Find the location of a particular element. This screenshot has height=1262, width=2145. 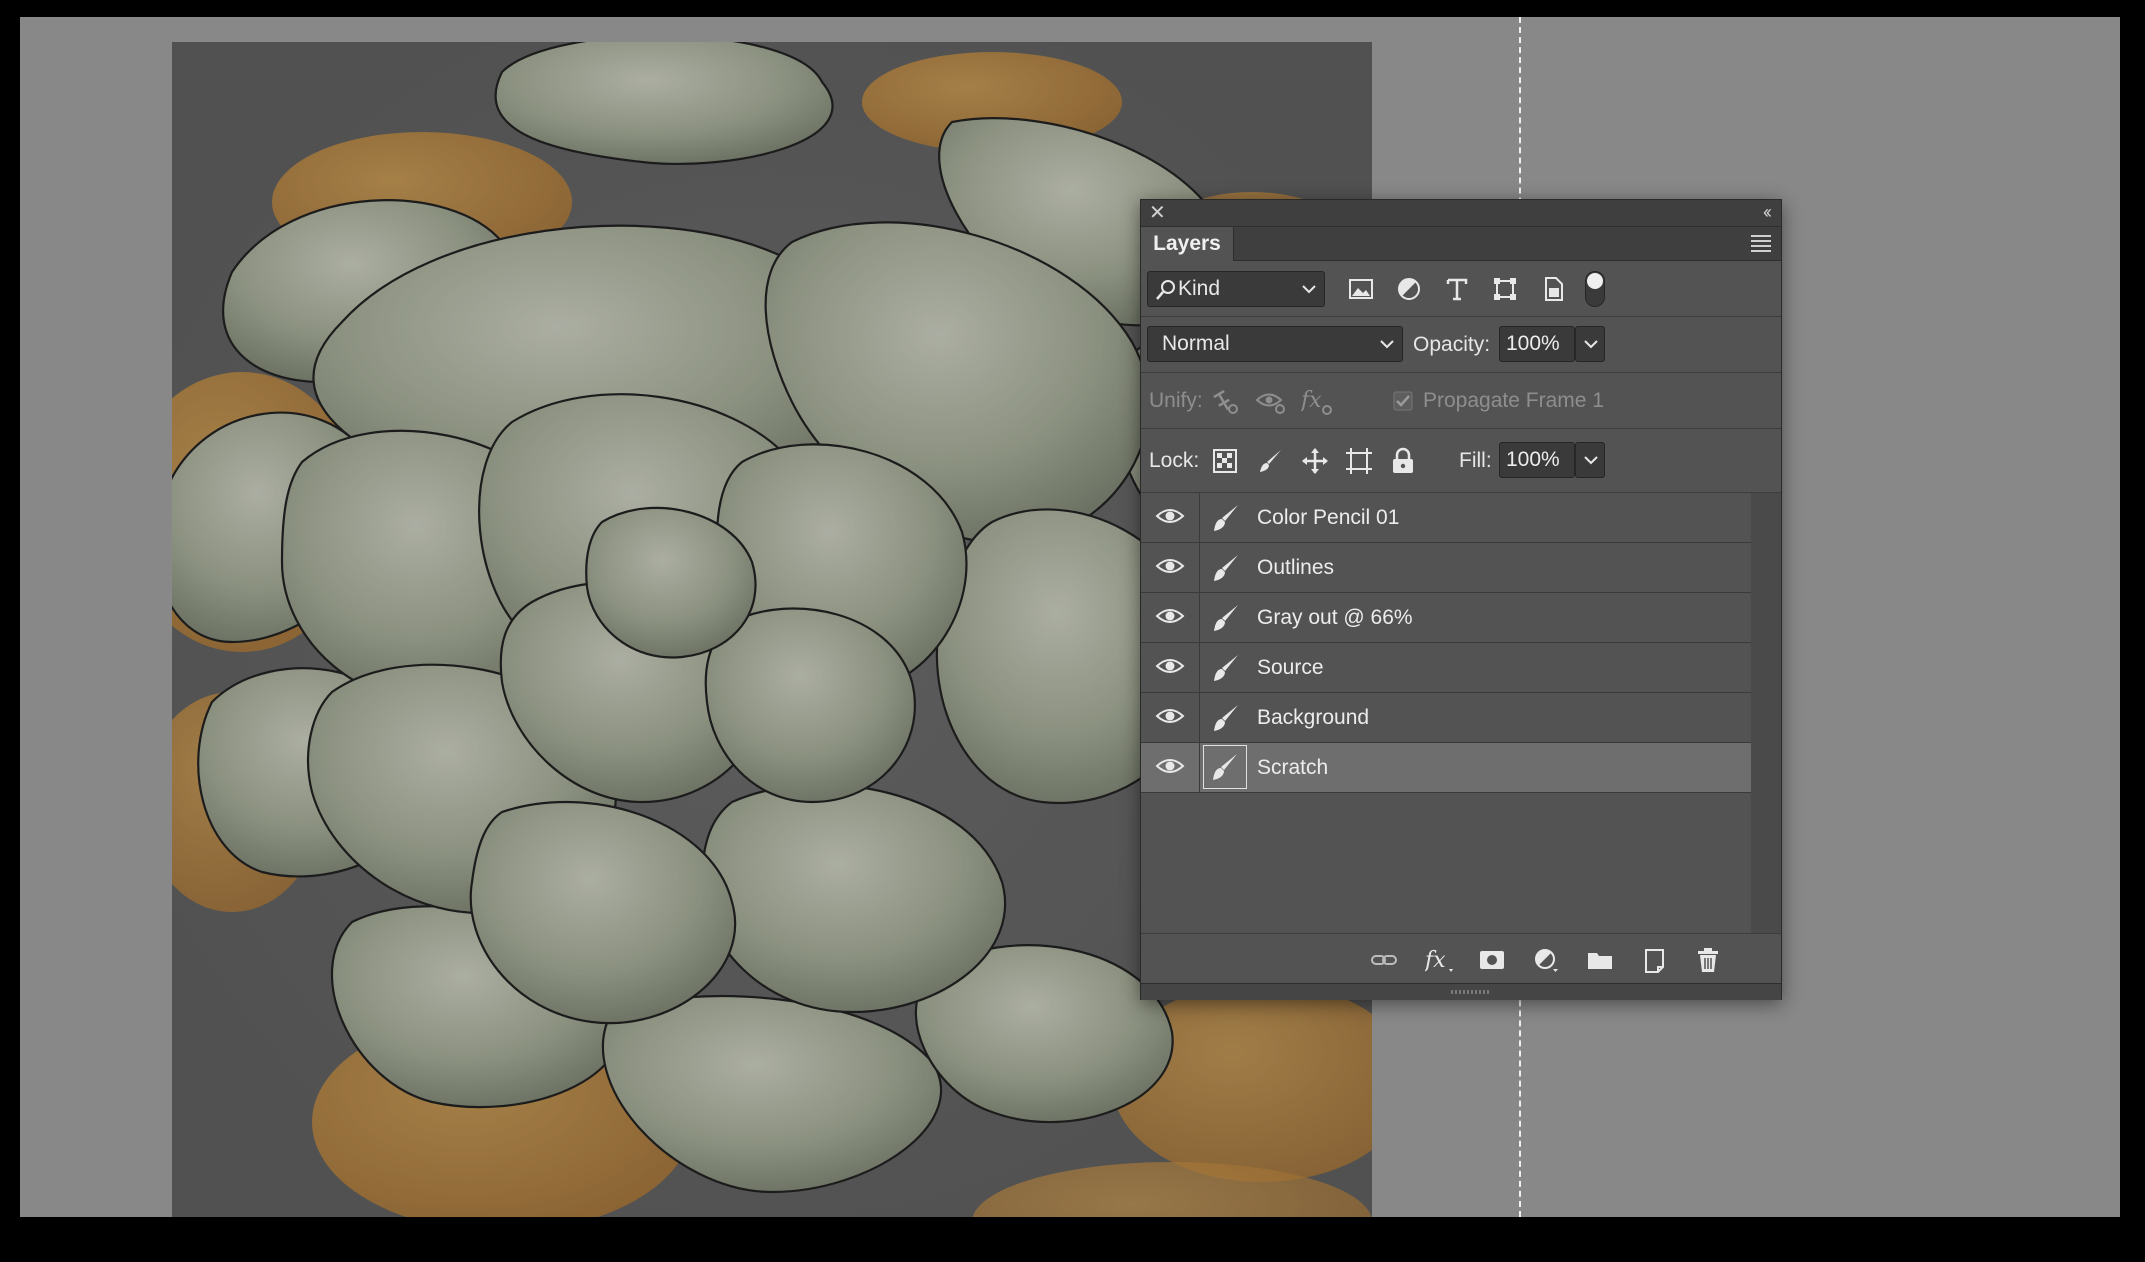

propagate-checkbox is located at coordinates (1403, 401).